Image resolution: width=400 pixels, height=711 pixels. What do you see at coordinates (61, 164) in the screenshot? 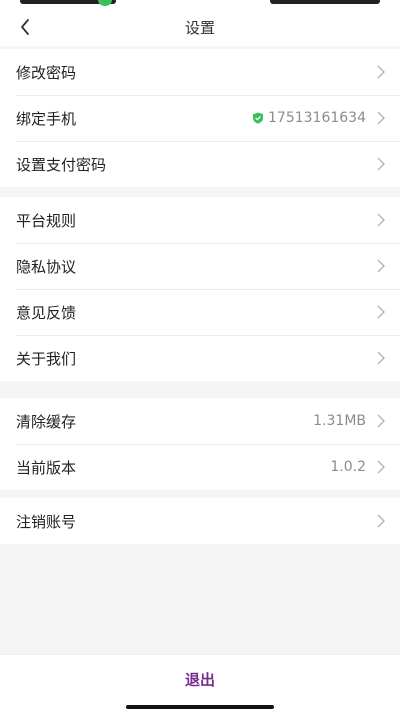
I see `settings-item-label: 设置支付密码` at bounding box center [61, 164].